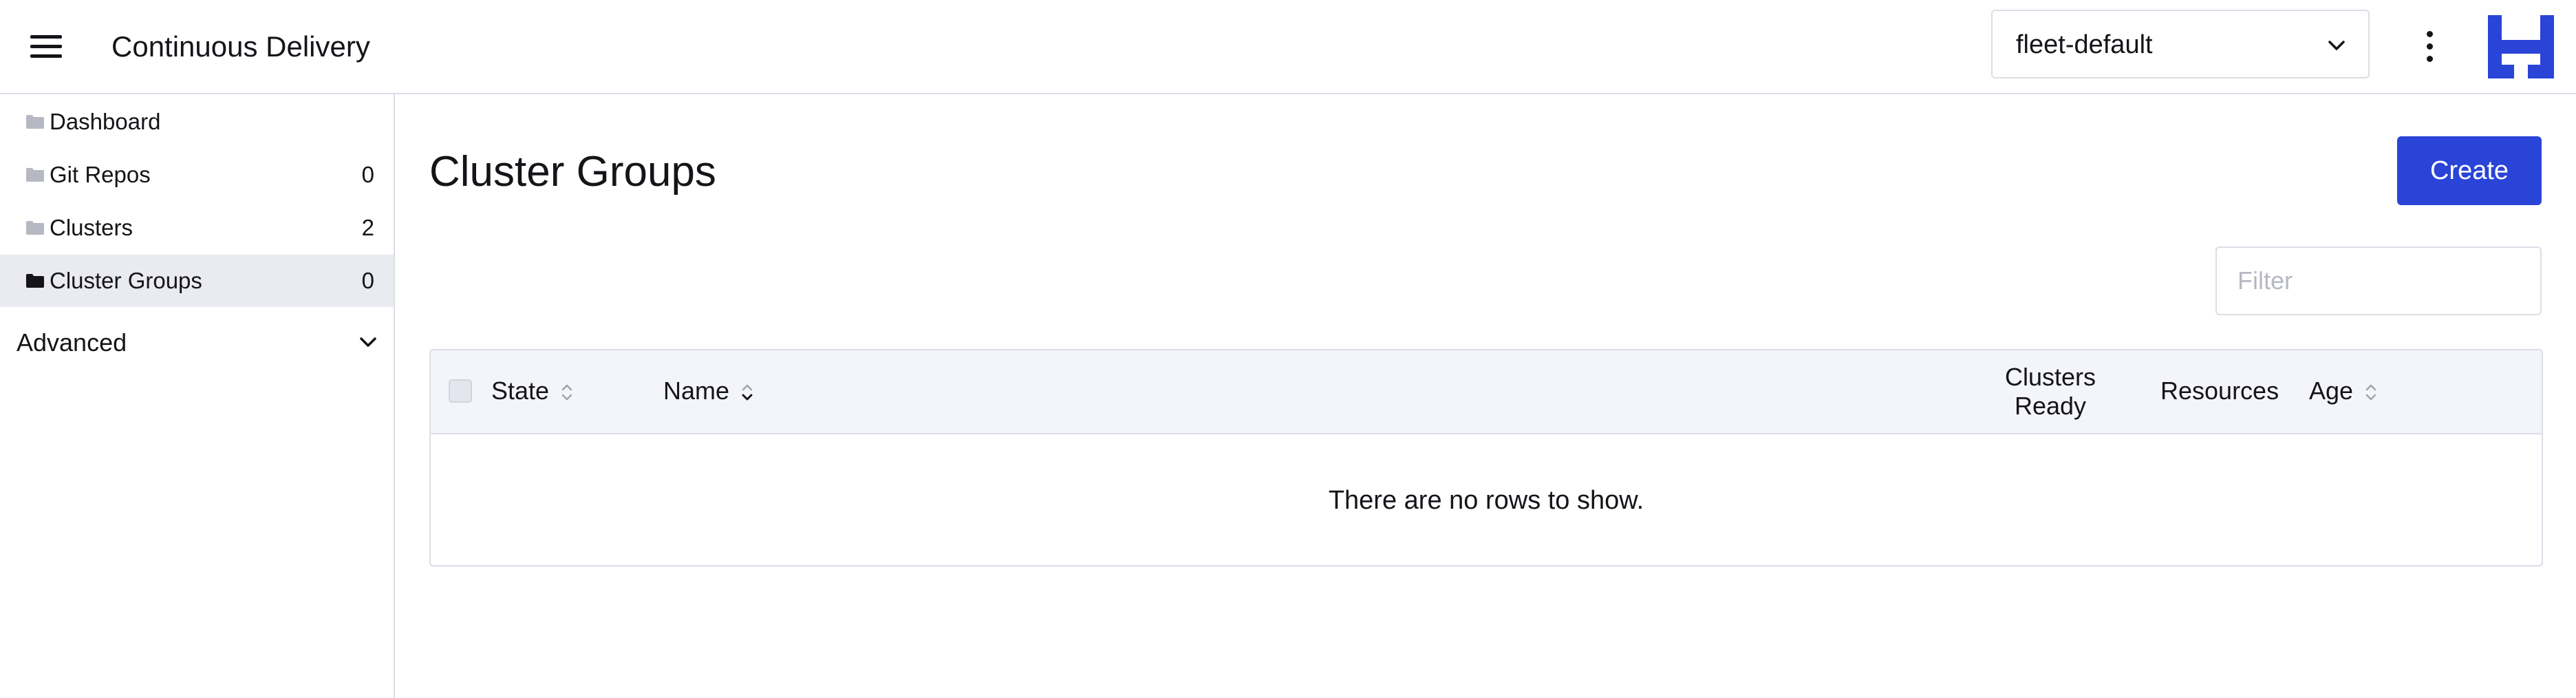 Image resolution: width=2576 pixels, height=698 pixels. Describe the element at coordinates (105, 121) in the screenshot. I see `sidebar-item-label: Dashboard` at that location.